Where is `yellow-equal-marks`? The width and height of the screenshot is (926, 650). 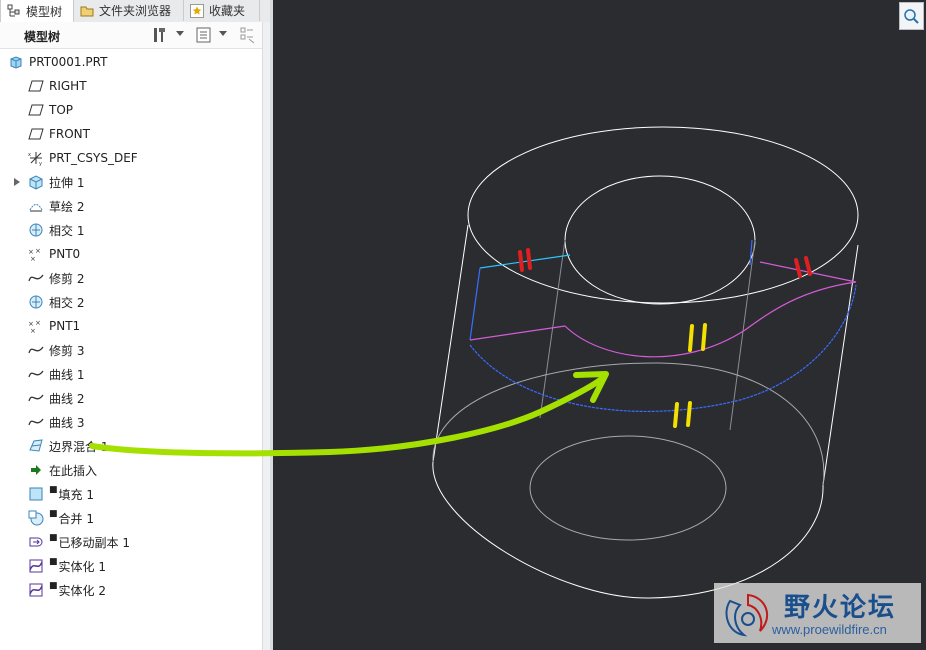
yellow-equal-marks is located at coordinates (690, 375).